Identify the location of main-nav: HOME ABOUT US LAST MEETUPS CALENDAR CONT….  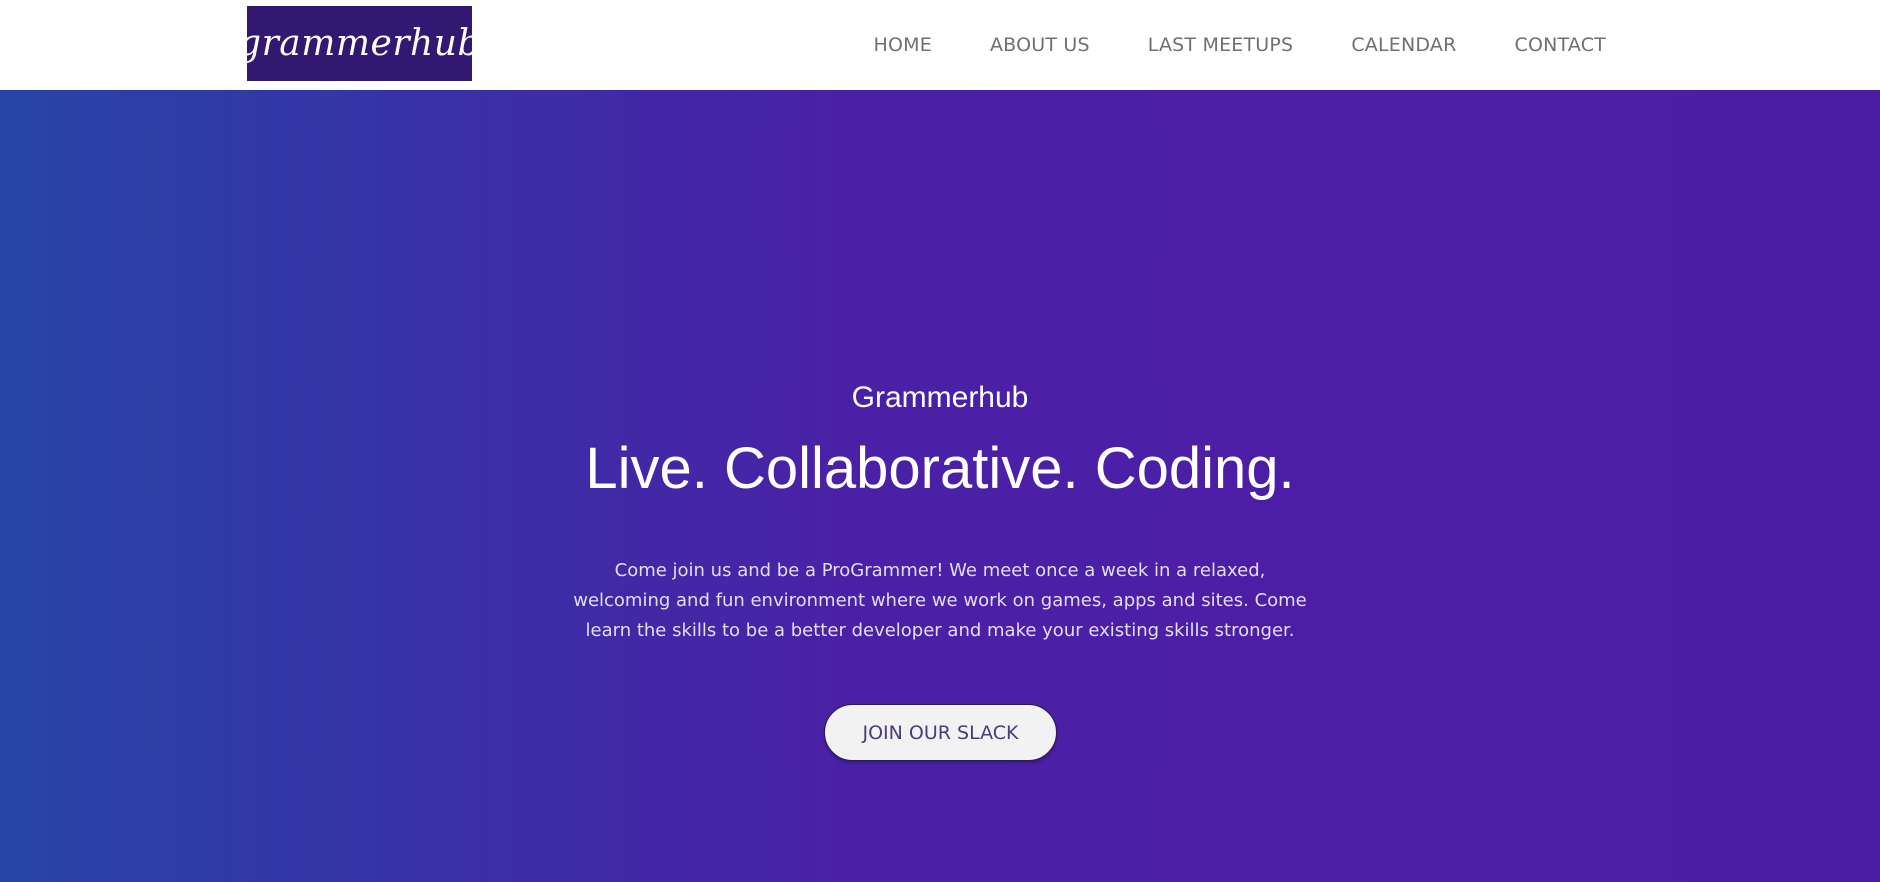
(1240, 45).